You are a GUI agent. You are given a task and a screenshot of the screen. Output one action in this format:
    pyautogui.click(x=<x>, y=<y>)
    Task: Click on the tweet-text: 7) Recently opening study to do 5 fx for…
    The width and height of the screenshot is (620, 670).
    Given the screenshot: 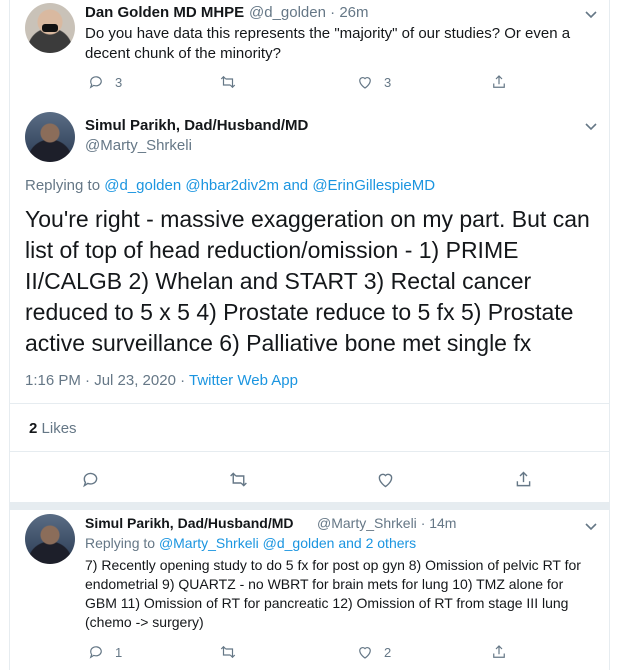 What is the action you would take?
    pyautogui.click(x=333, y=593)
    